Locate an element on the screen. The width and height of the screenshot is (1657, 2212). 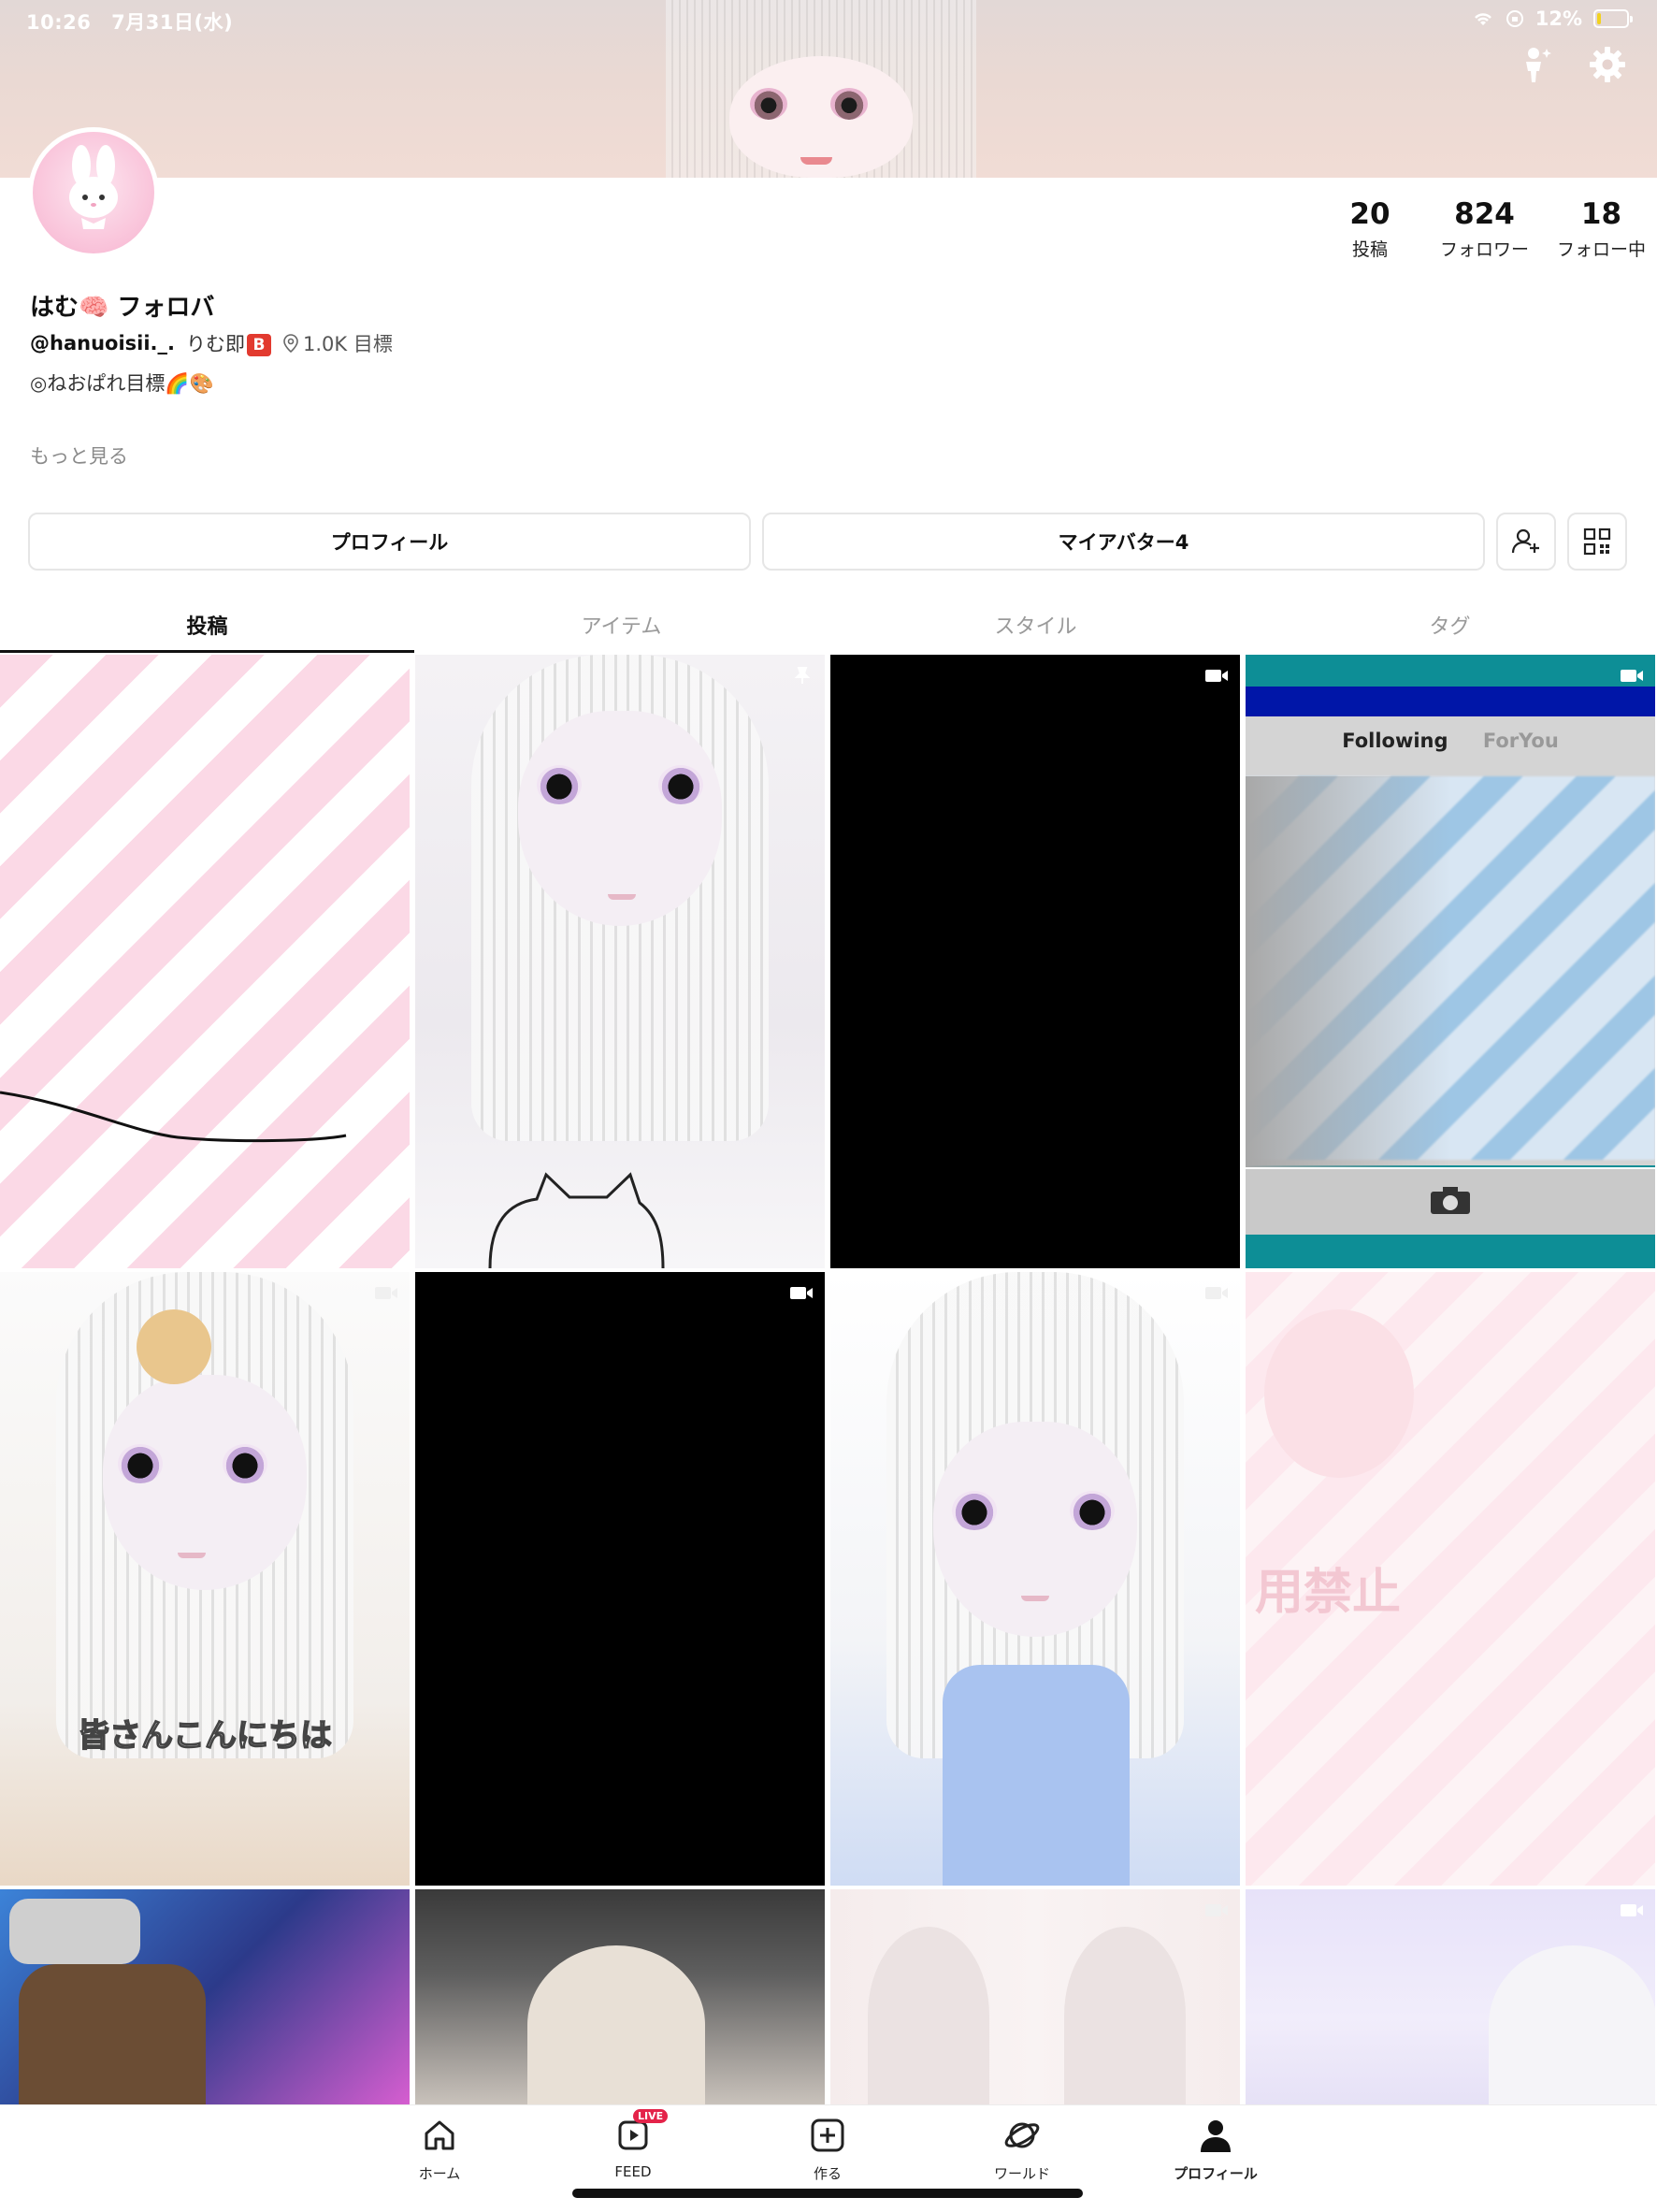
nav-label: プロフィール is located at coordinates (1216, 2173).